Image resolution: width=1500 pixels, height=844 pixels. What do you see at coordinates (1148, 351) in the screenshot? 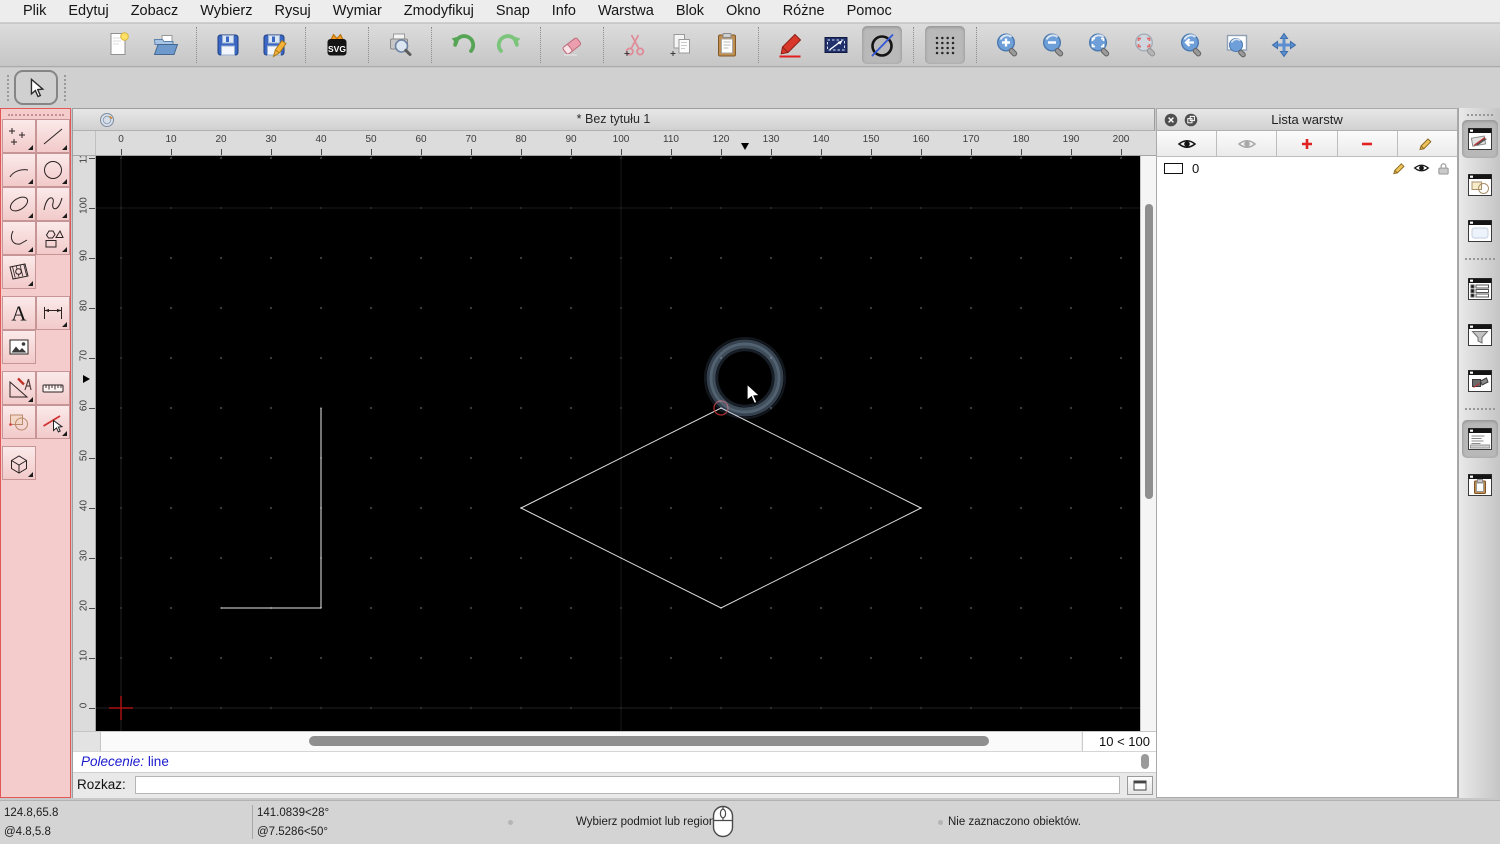
I see `vertical-scrollbar-thumb` at bounding box center [1148, 351].